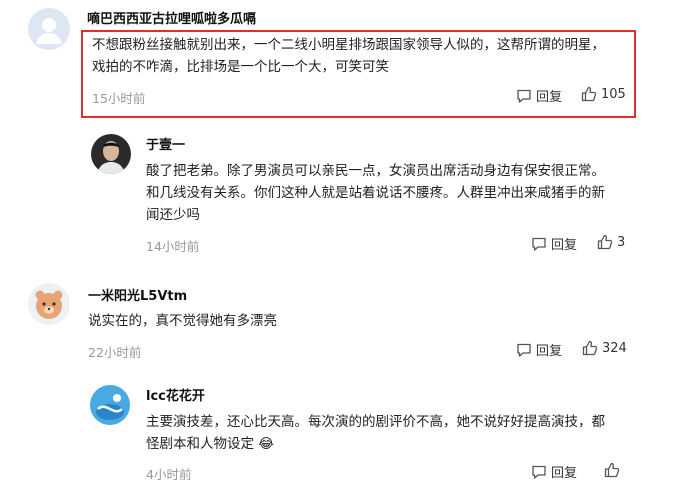  I want to click on like-button: 105, so click(603, 94).